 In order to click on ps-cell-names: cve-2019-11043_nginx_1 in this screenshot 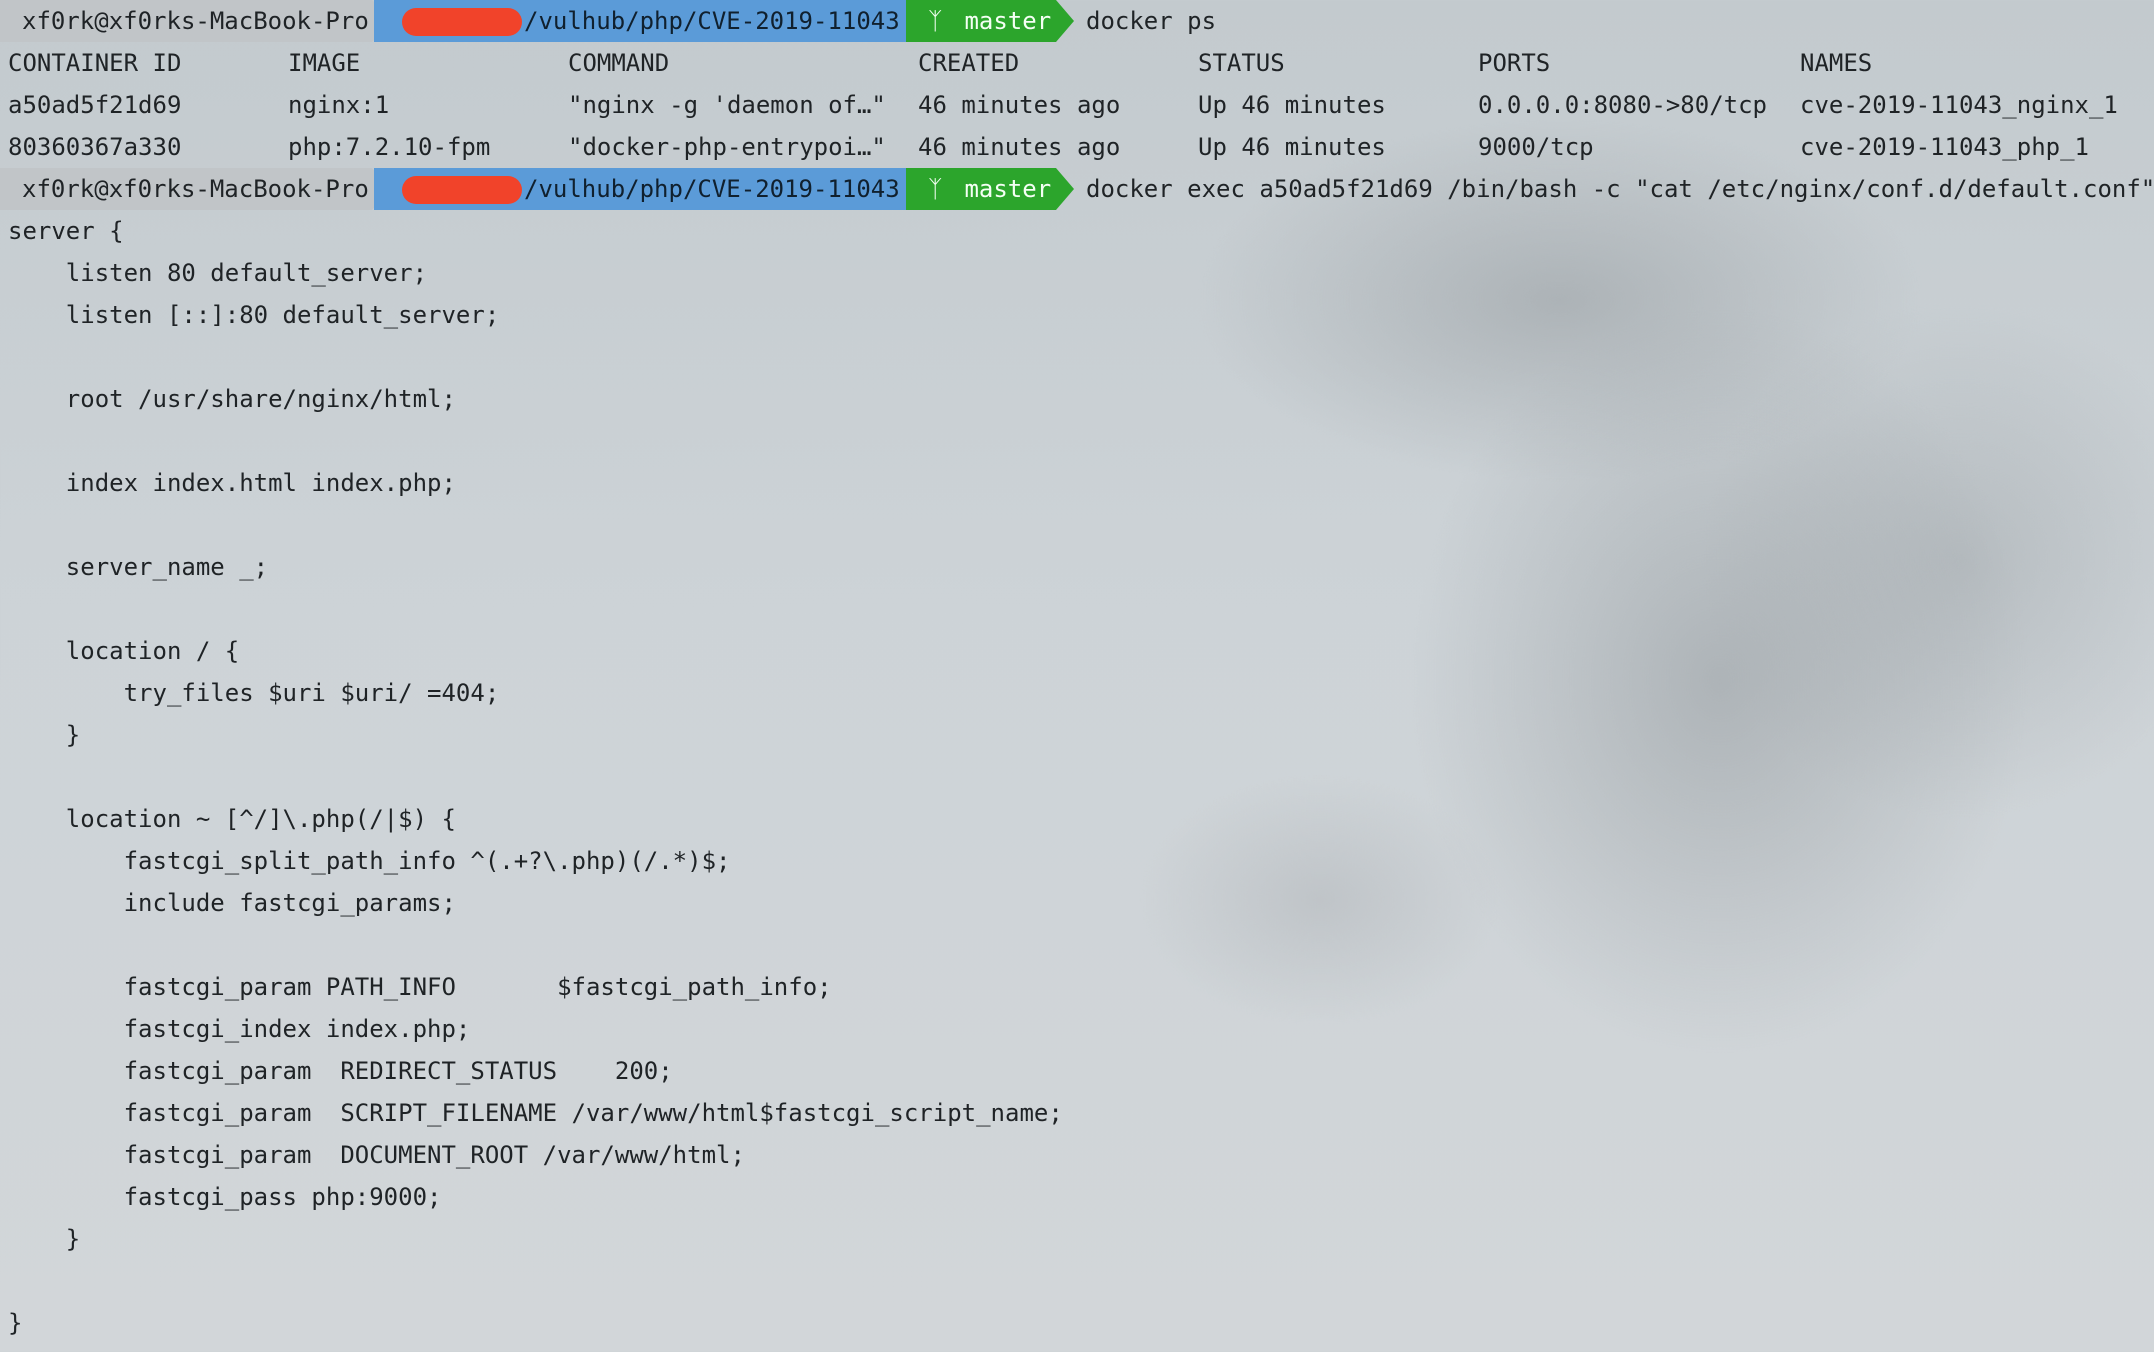, I will do `click(1959, 105)`.